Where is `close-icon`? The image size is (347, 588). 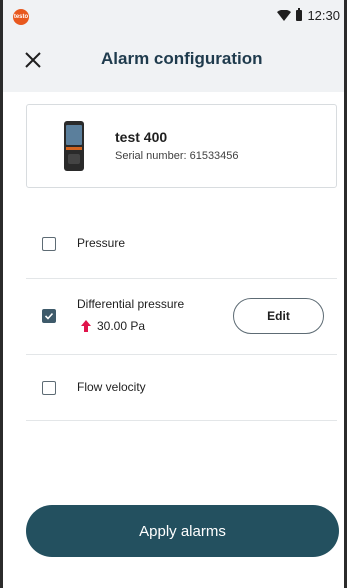 close-icon is located at coordinates (33, 60).